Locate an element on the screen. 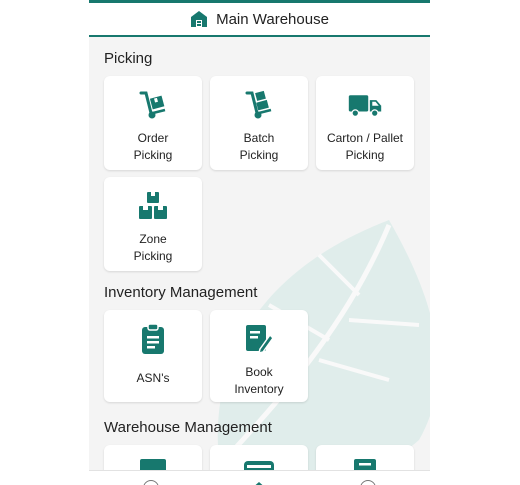 The image size is (520, 485). nav-tab-left-icon is located at coordinates (151, 482).